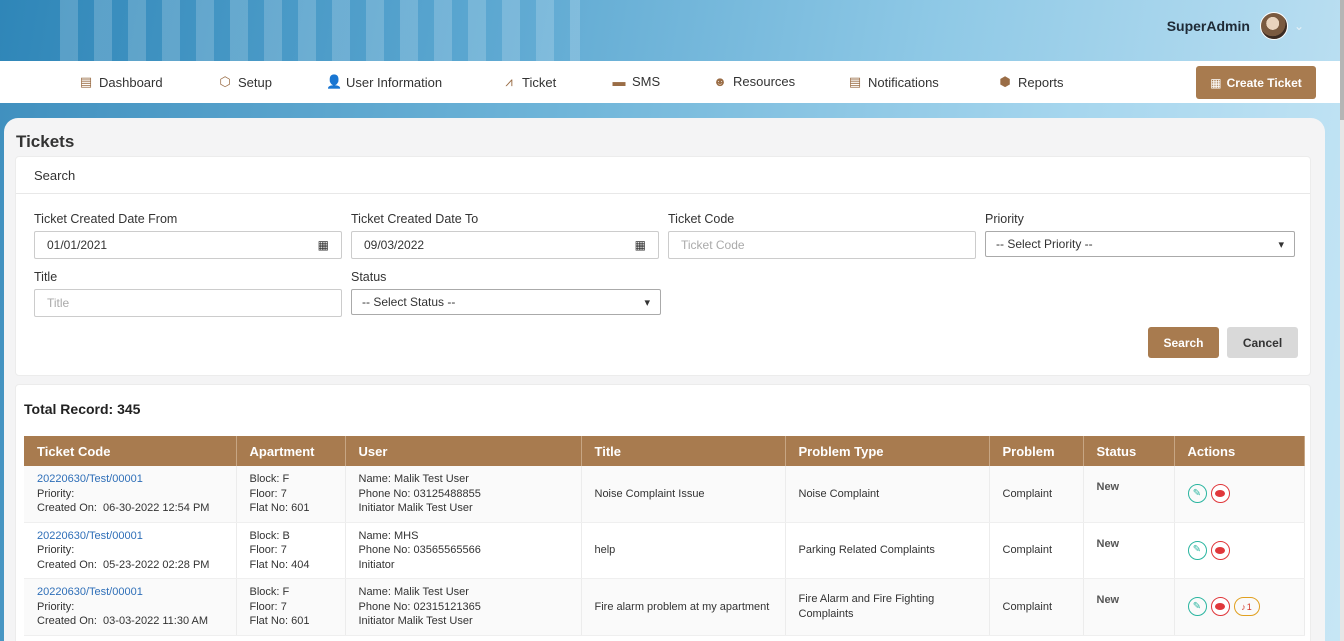  I want to click on apartment-cell: Block: B Floor: 7 Flat No: 404, so click(291, 550).